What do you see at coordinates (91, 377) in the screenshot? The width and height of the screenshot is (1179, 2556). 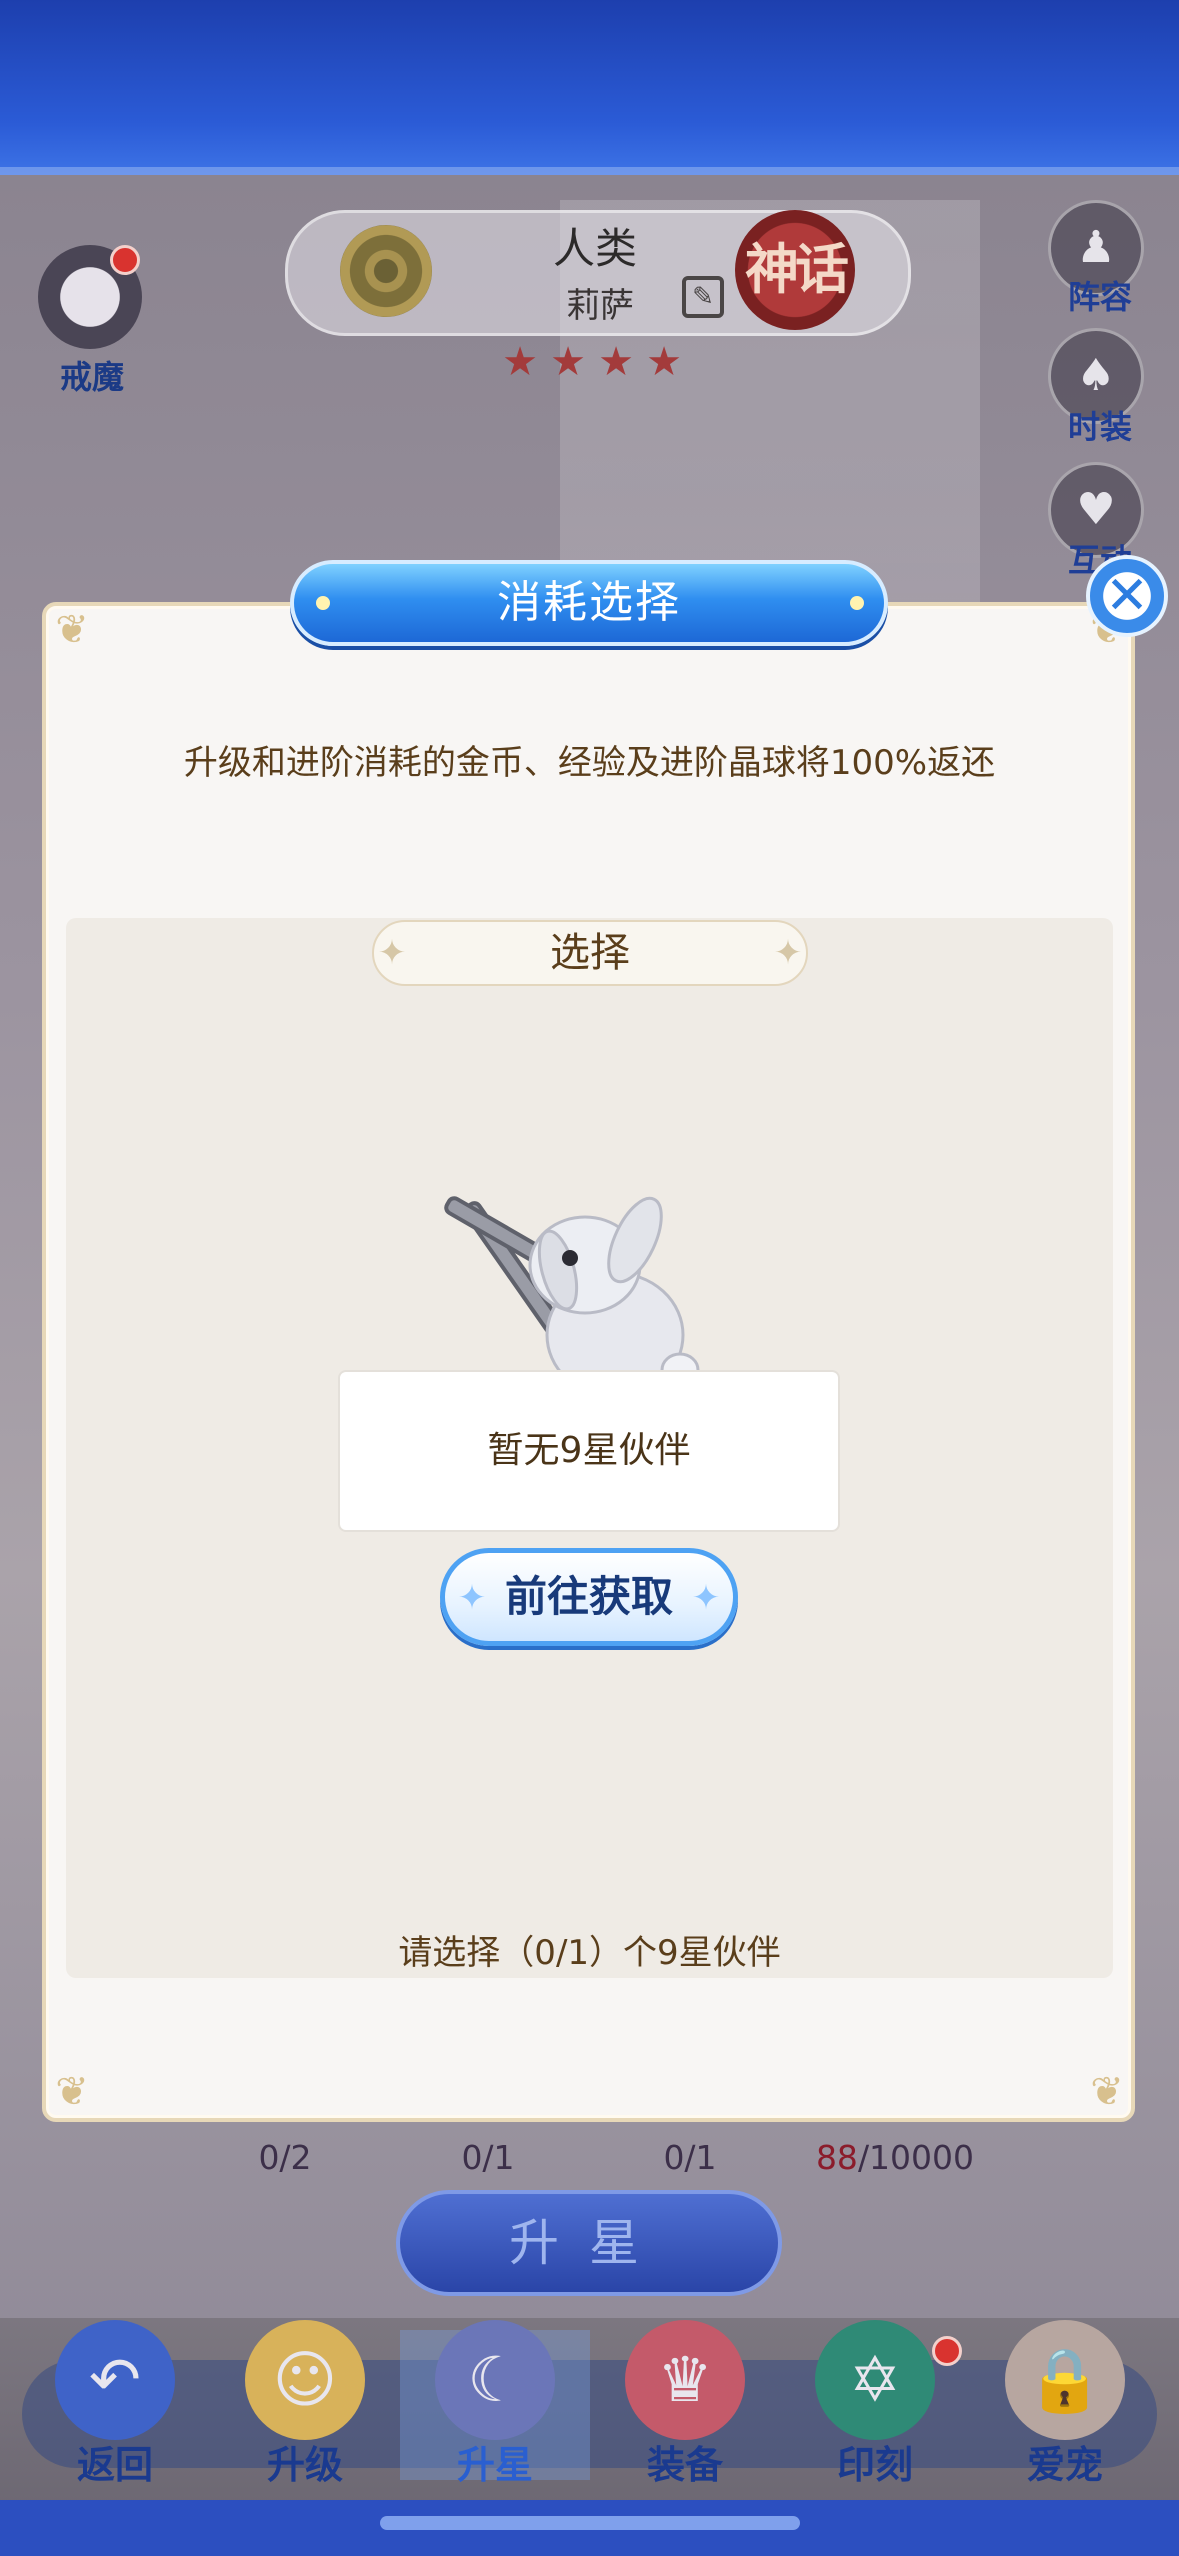 I see `left-badge-label: 戒魔` at bounding box center [91, 377].